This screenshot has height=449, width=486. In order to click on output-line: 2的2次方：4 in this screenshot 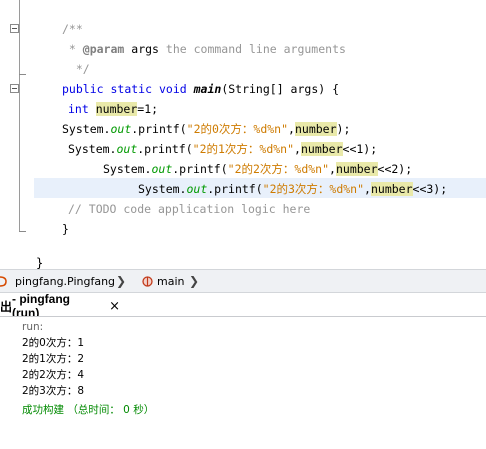, I will do `click(53, 375)`.